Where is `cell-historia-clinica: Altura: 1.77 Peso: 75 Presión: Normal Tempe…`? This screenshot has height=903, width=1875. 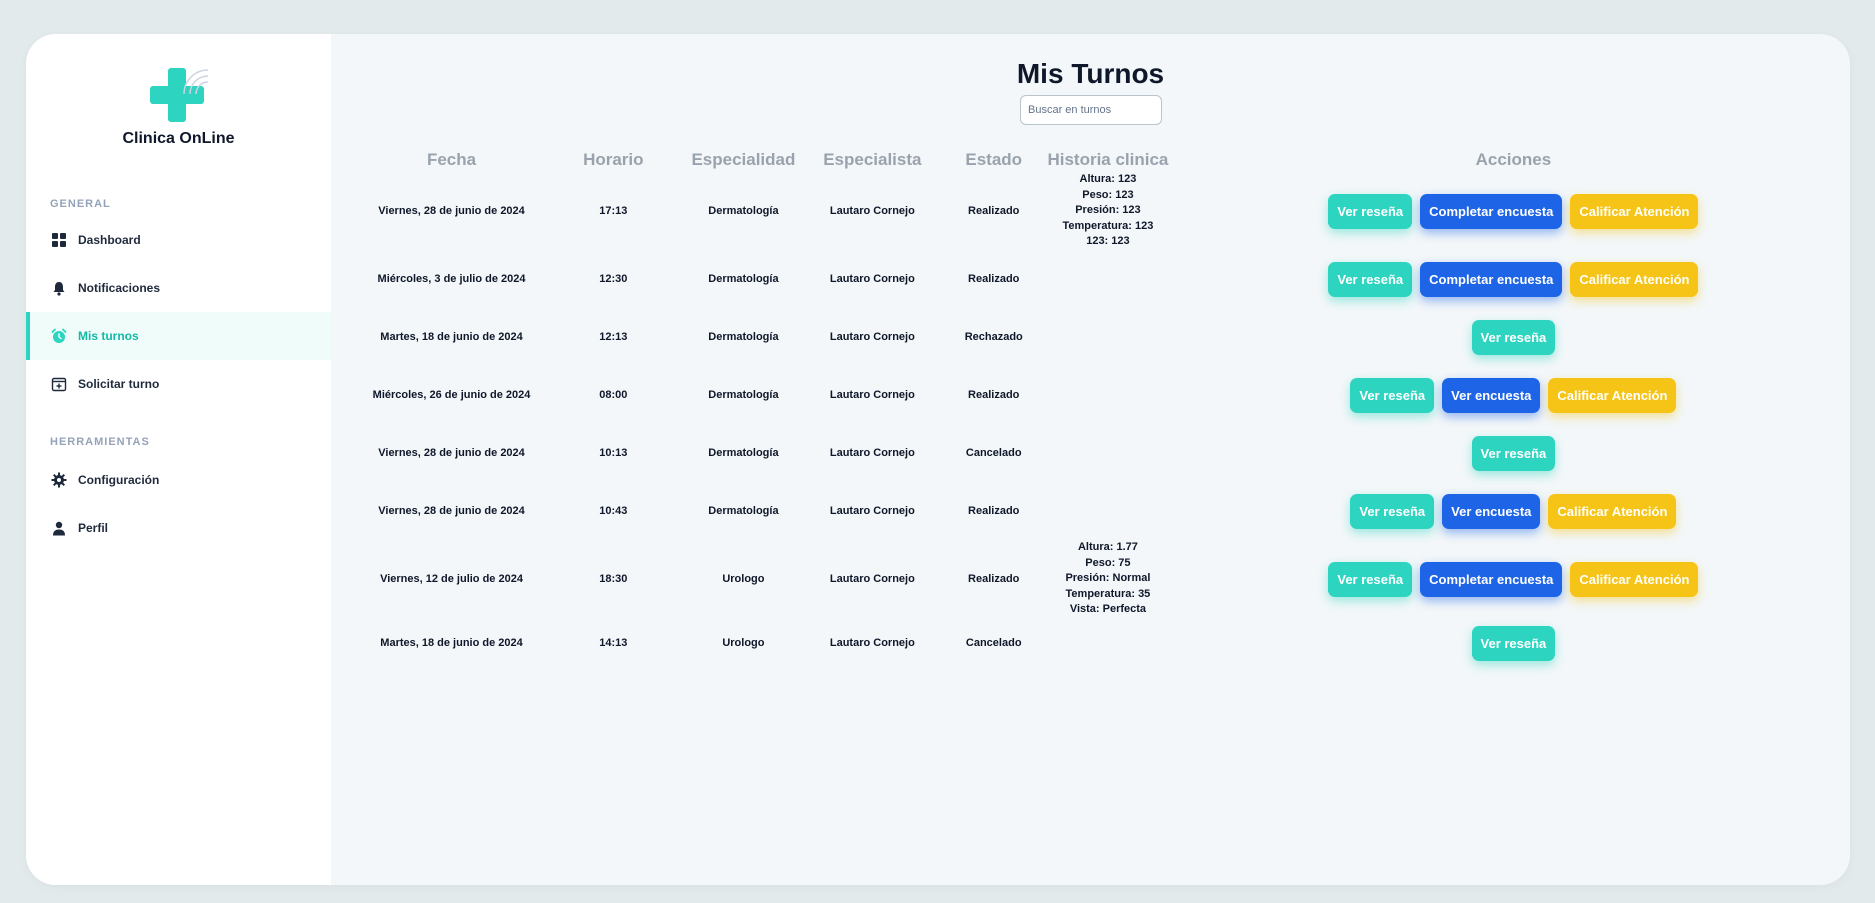 cell-historia-clinica: Altura: 1.77 Peso: 75 Presión: Normal Tempe… is located at coordinates (1108, 579).